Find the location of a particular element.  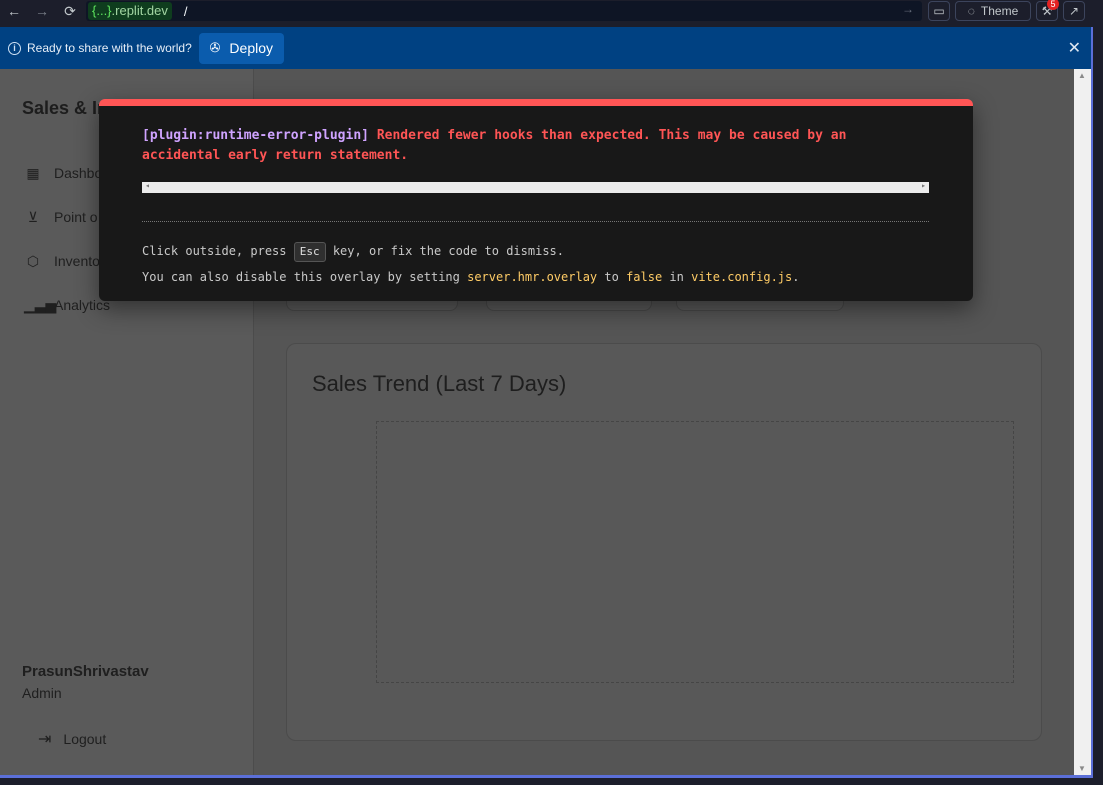

theme-label: Theme is located at coordinates (999, 11).